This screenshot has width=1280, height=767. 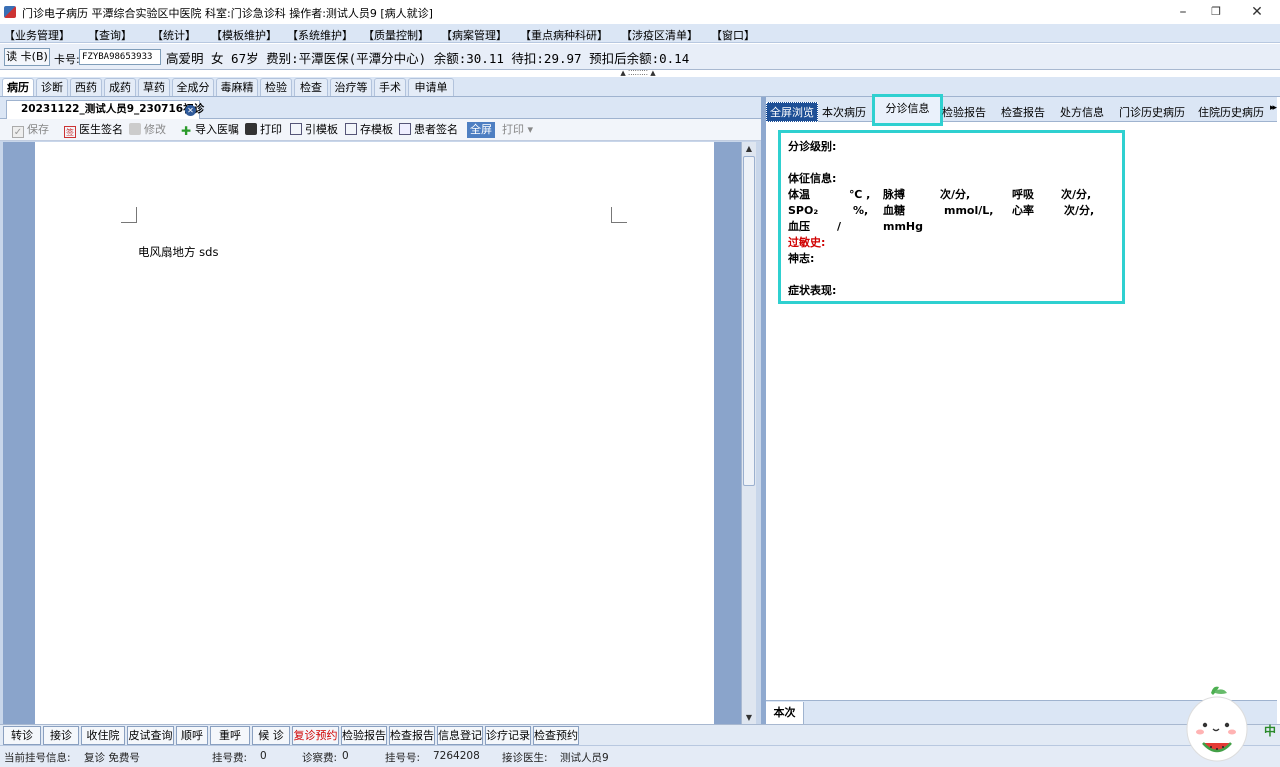 I want to click on follow-up-appointment-button: 复诊预约, so click(x=315, y=735).